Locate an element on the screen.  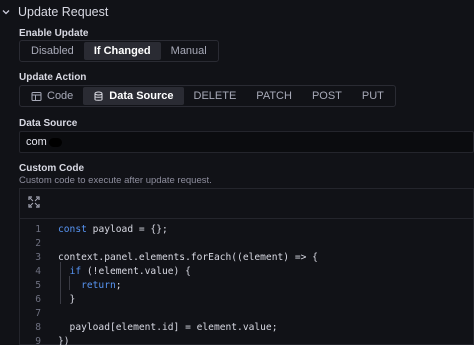
expand-icon is located at coordinates (34, 204).